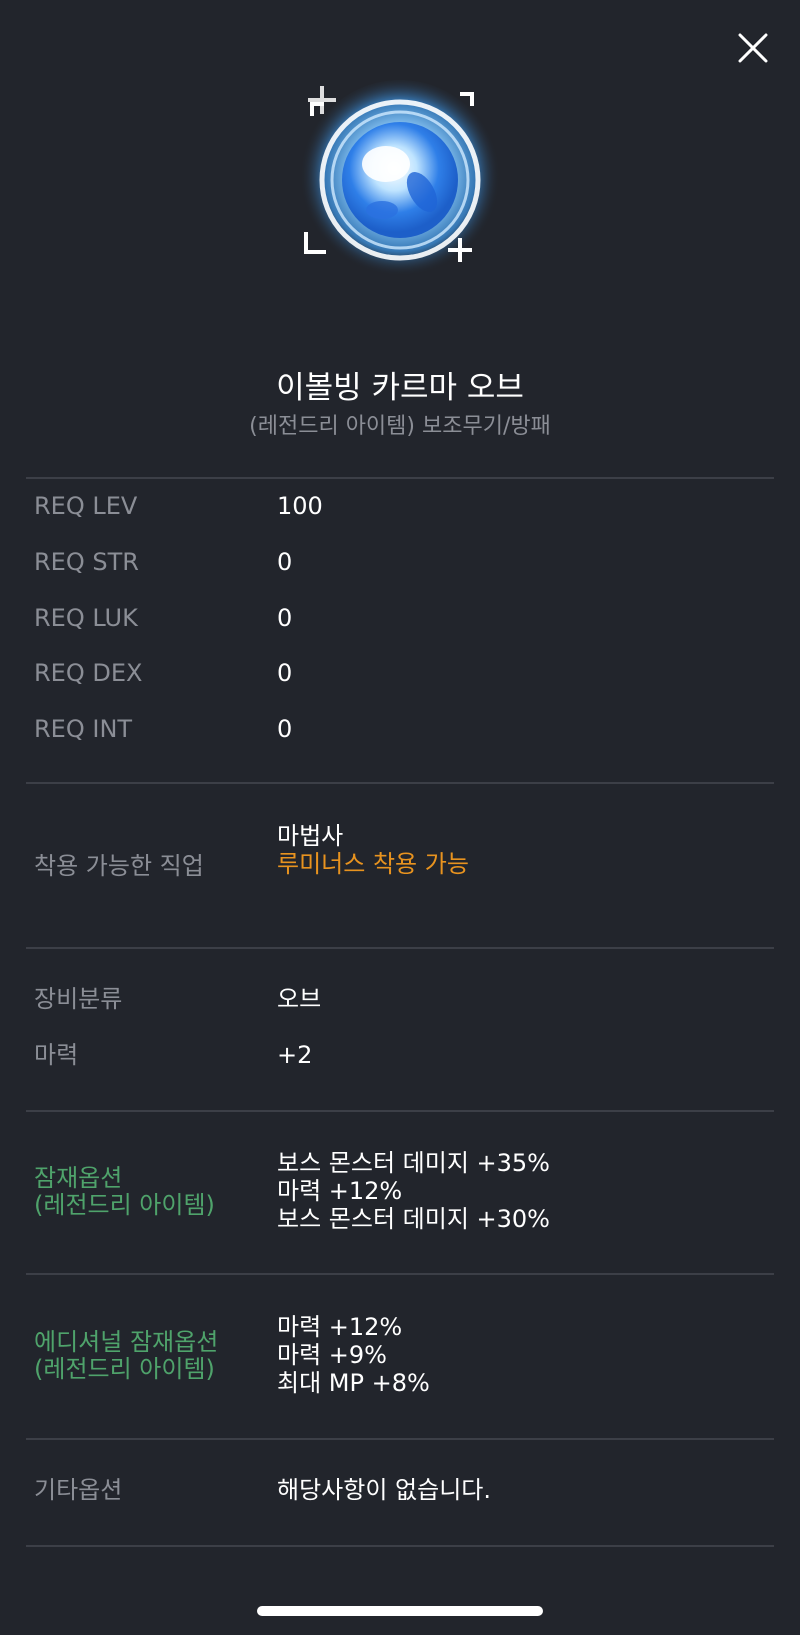  What do you see at coordinates (86, 562) in the screenshot?
I see `requirement-label: REQ STR` at bounding box center [86, 562].